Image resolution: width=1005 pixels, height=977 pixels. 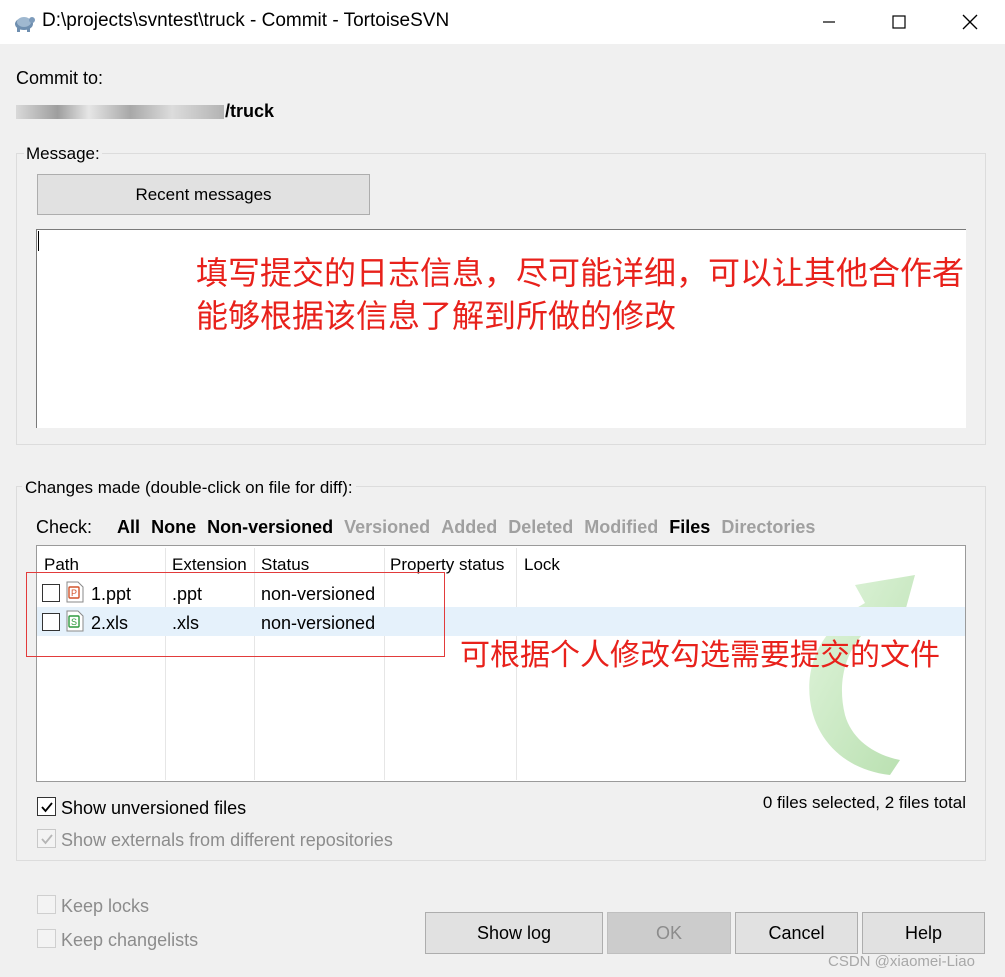 What do you see at coordinates (38, 241) in the screenshot?
I see `text-caret` at bounding box center [38, 241].